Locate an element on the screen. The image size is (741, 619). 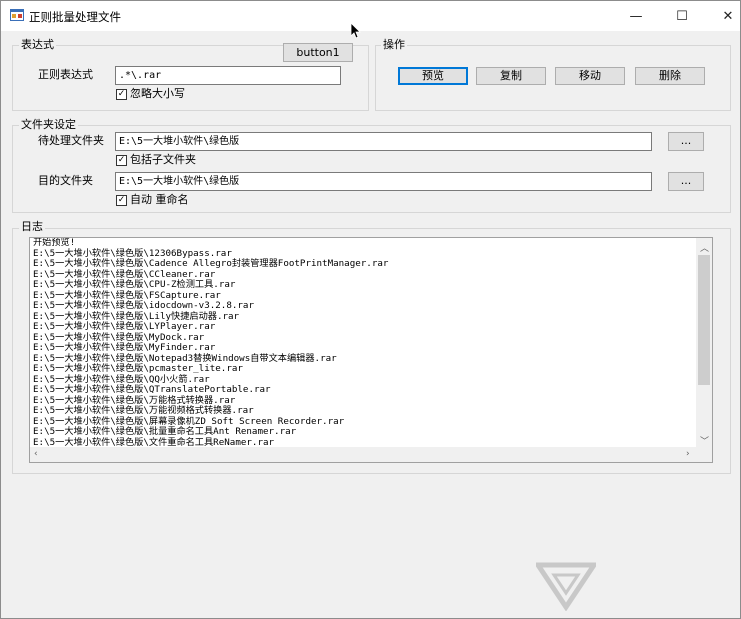
include-subfolders-label: 包括子文件夹 is located at coordinates (163, 159).